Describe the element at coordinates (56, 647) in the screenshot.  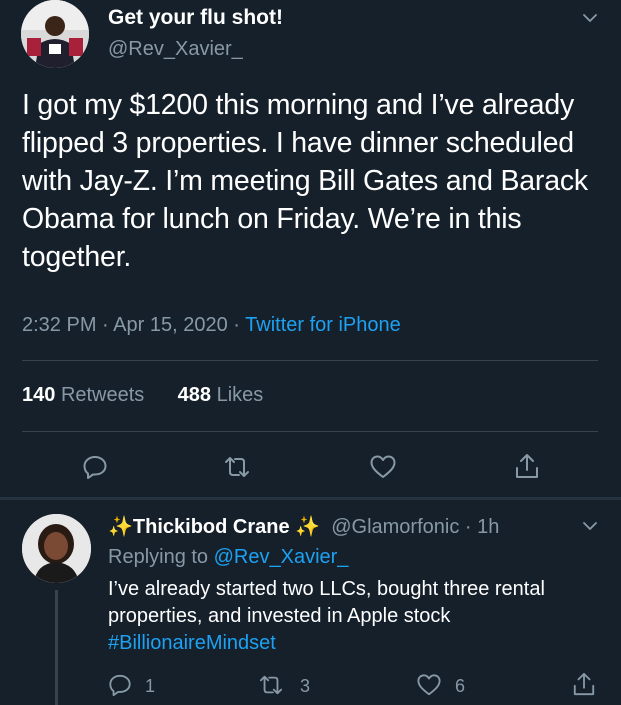
I see `thread-line` at that location.